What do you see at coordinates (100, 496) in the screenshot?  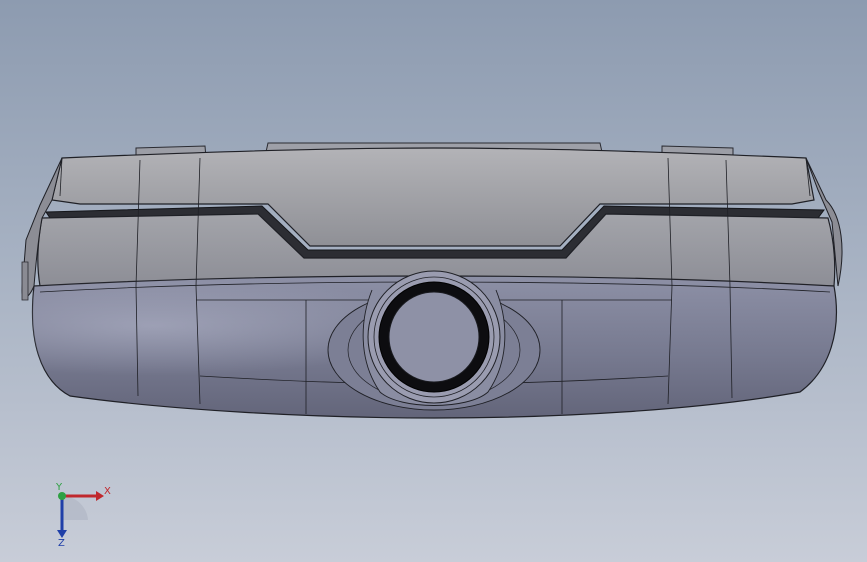 I see `x-axis-arrow-icon` at bounding box center [100, 496].